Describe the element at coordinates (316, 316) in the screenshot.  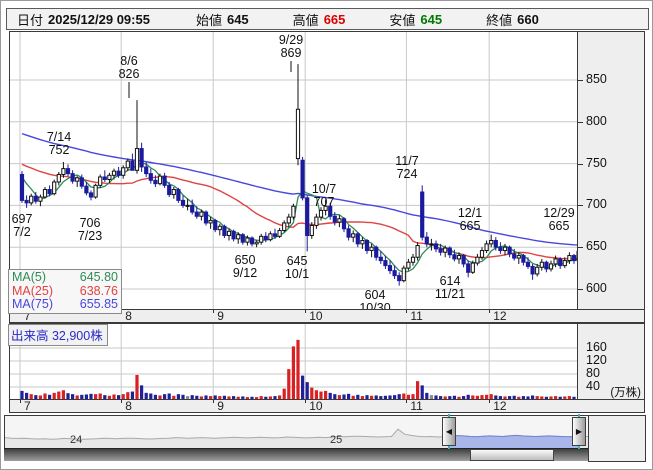
I see `month-label: 10` at that location.